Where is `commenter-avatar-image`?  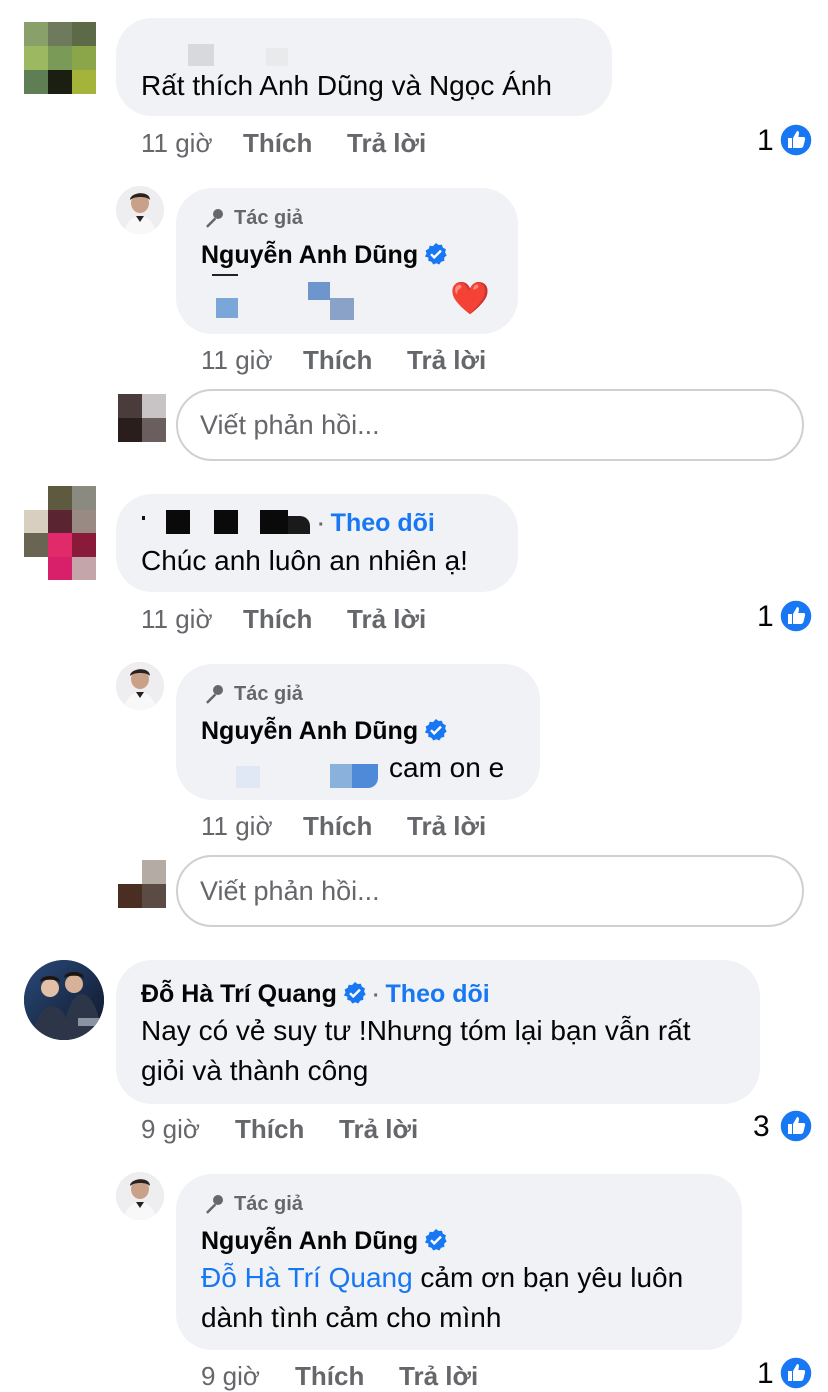
commenter-avatar-image is located at coordinates (64, 1000).